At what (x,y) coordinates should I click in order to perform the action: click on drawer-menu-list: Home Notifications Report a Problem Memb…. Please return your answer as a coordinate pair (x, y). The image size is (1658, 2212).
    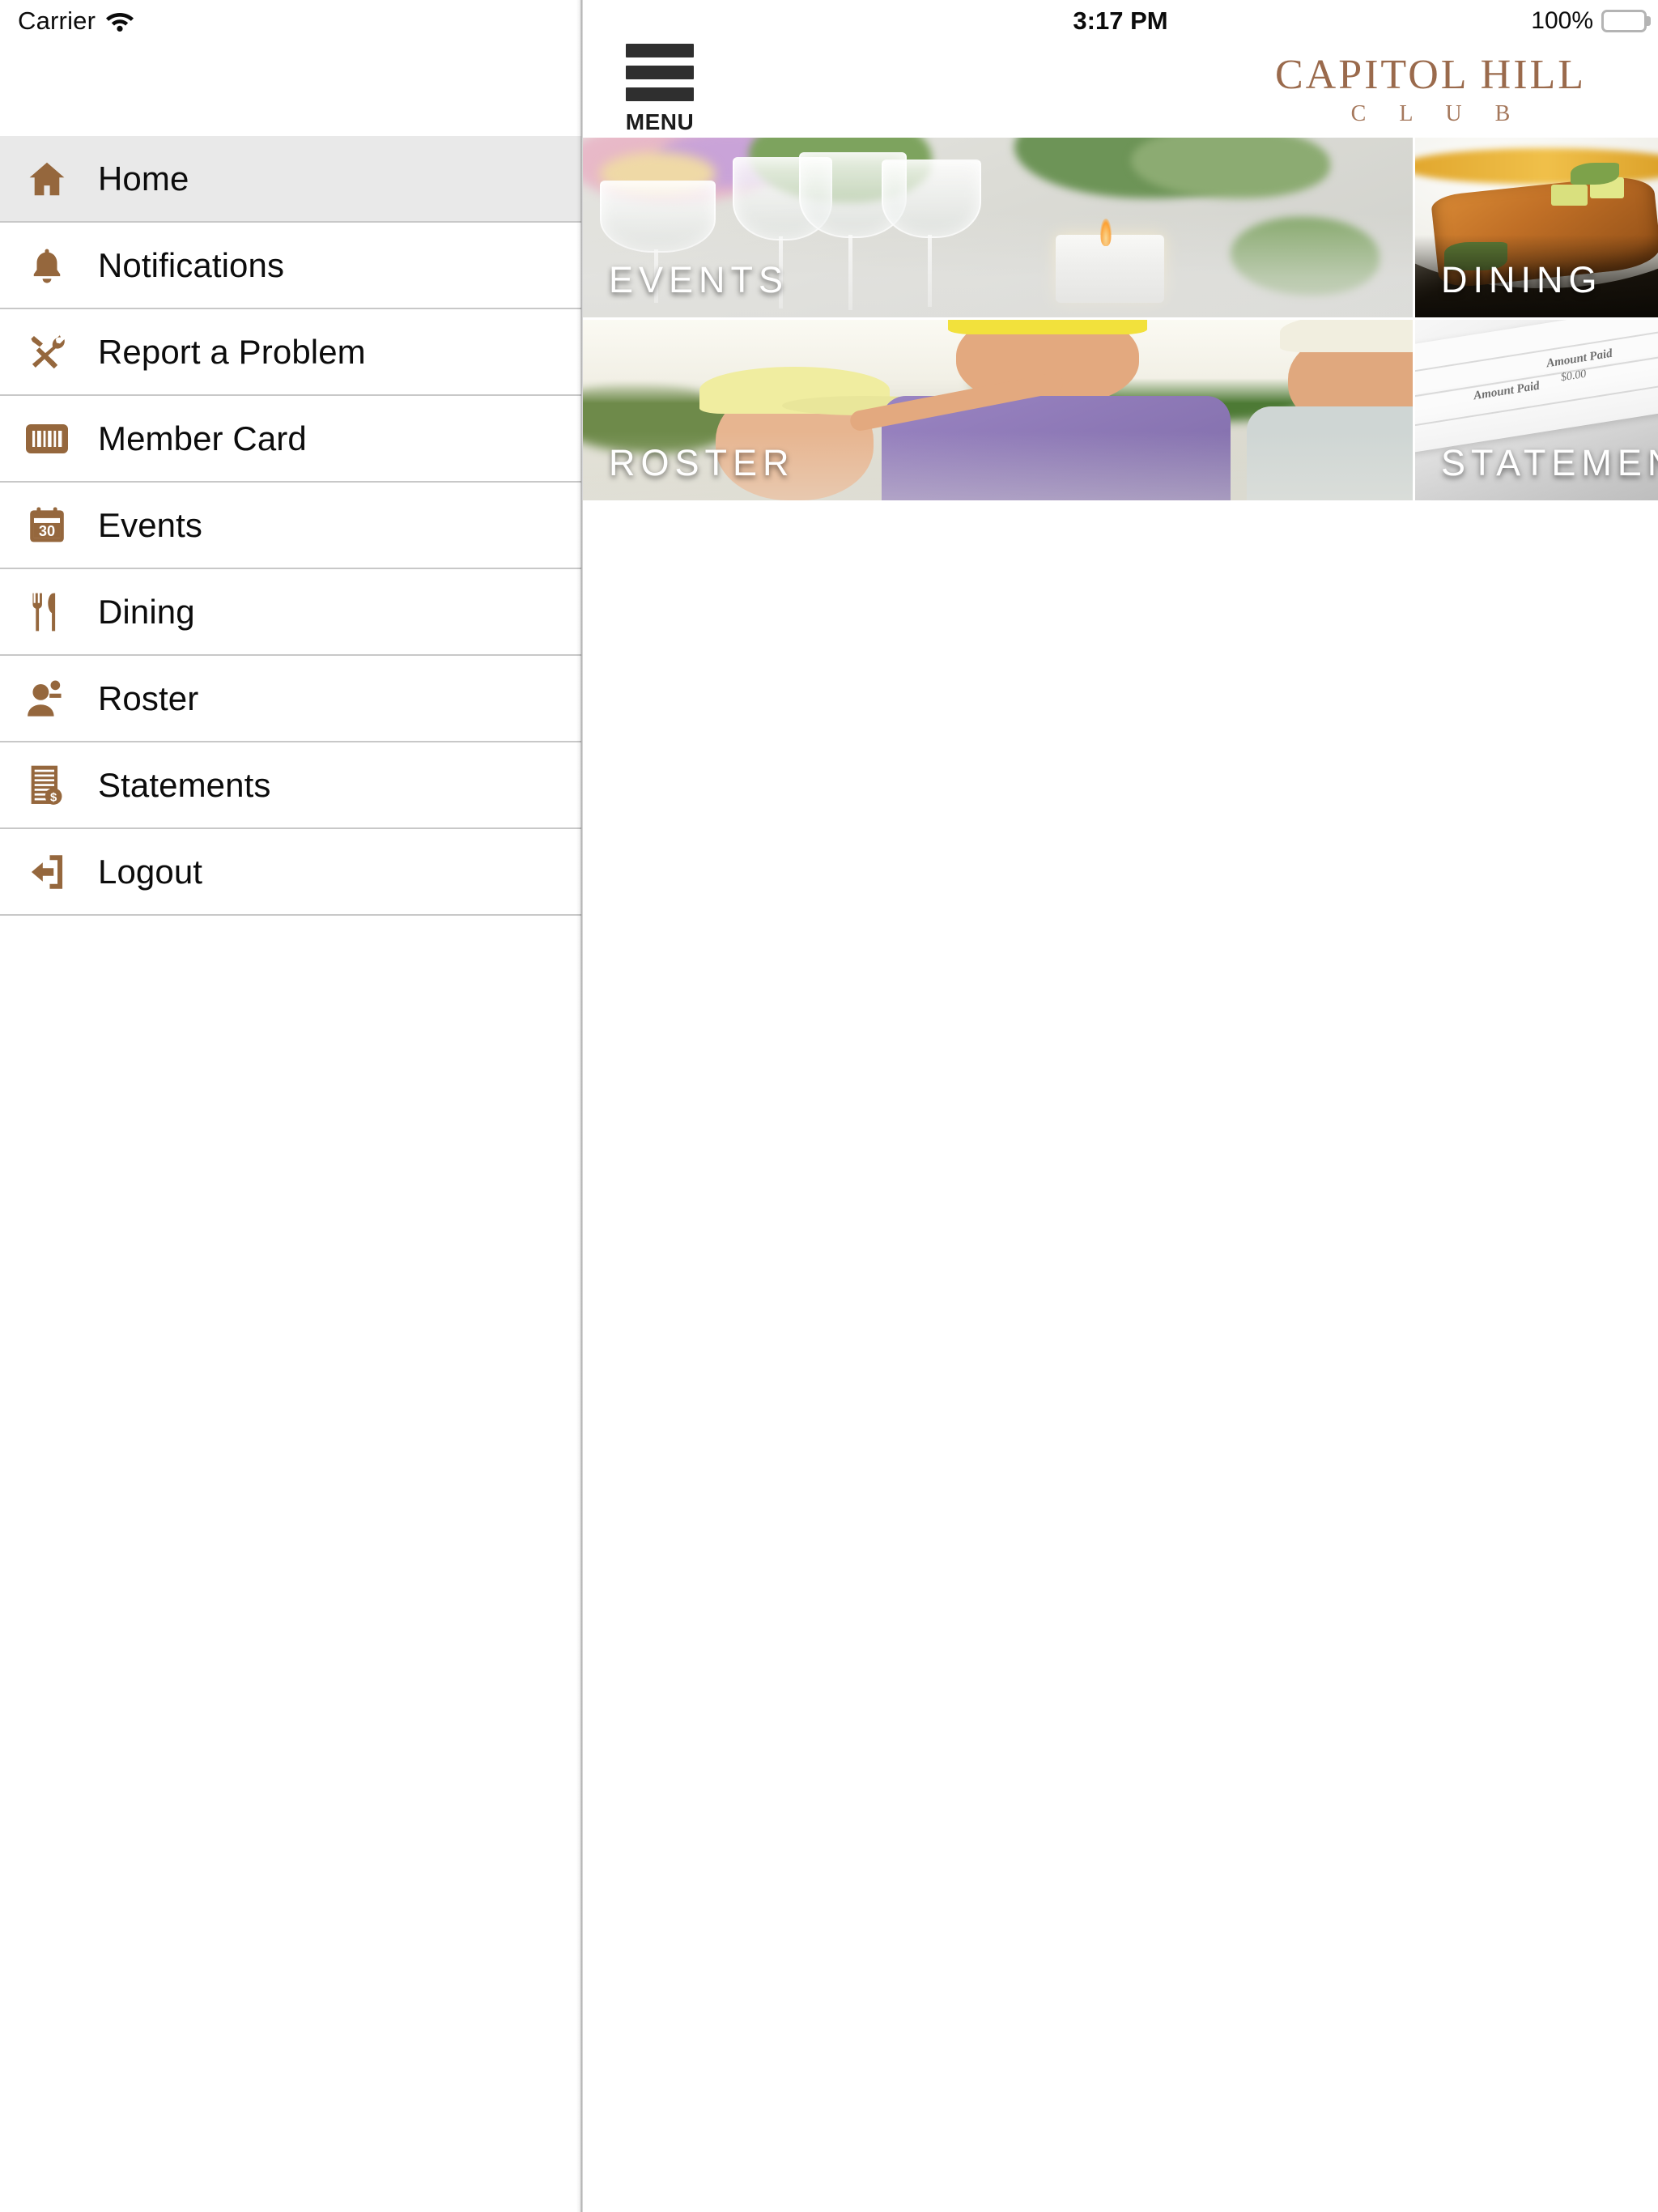
    Looking at the image, I should click on (290, 526).